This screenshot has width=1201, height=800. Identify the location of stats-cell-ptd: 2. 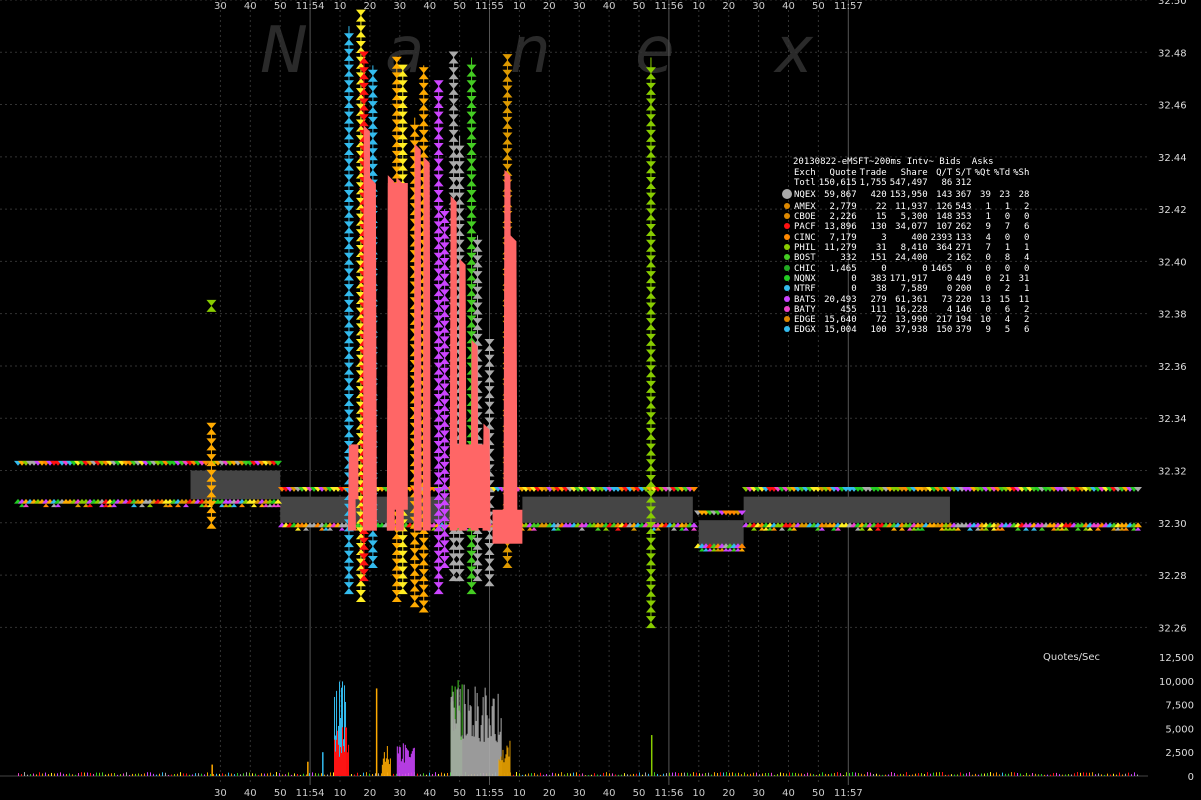
(1007, 289).